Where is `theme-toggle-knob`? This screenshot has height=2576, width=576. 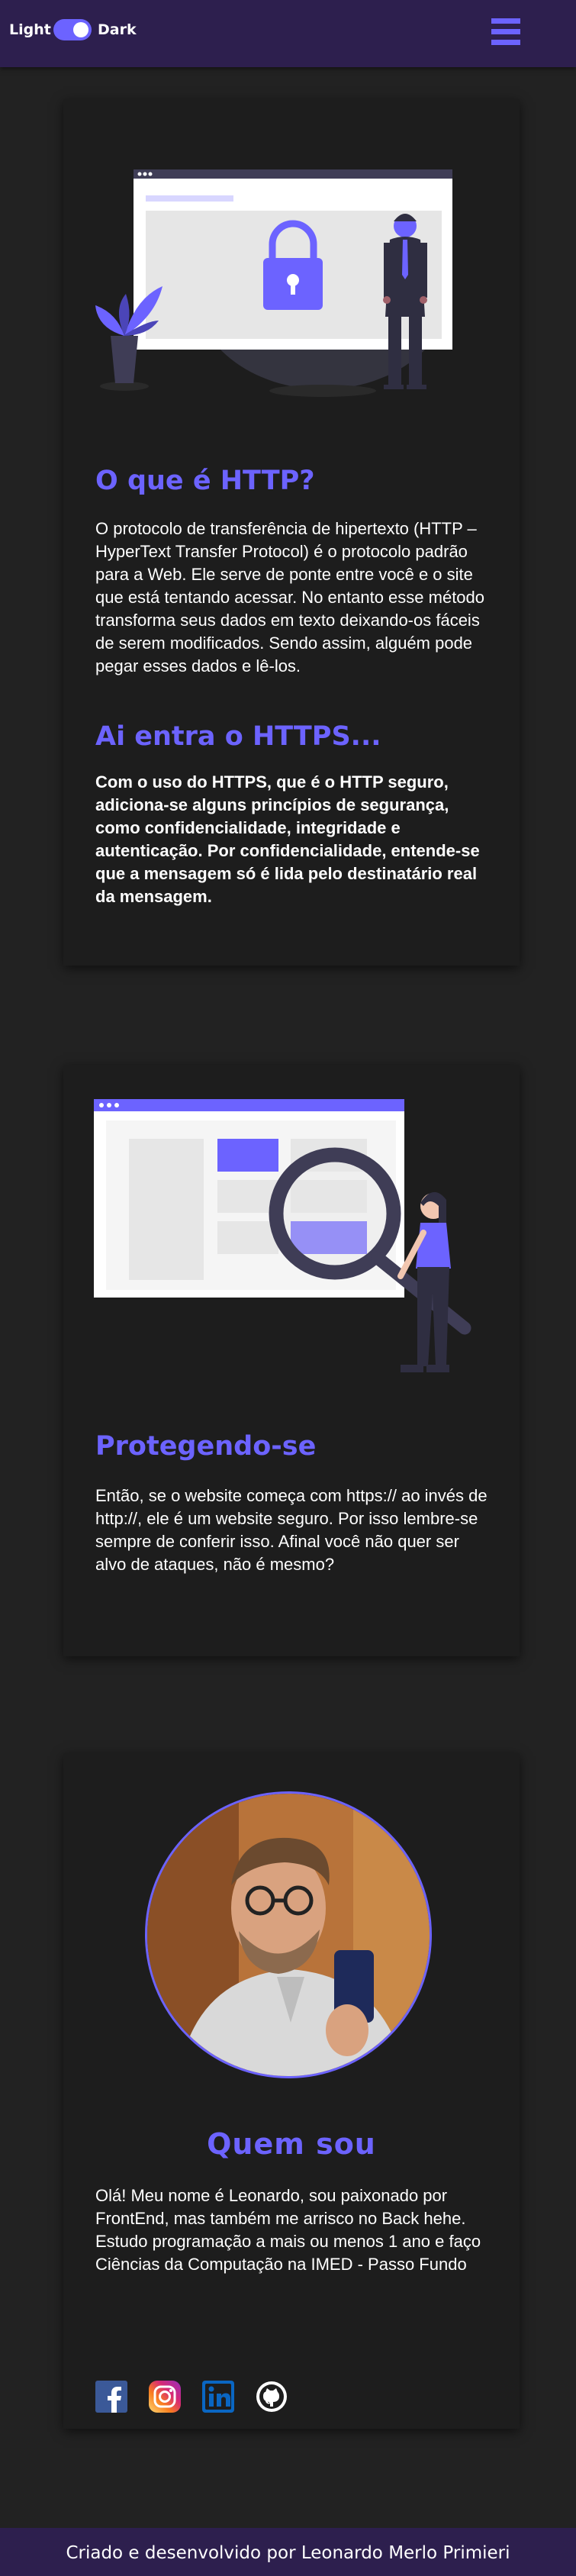 theme-toggle-knob is located at coordinates (80, 29).